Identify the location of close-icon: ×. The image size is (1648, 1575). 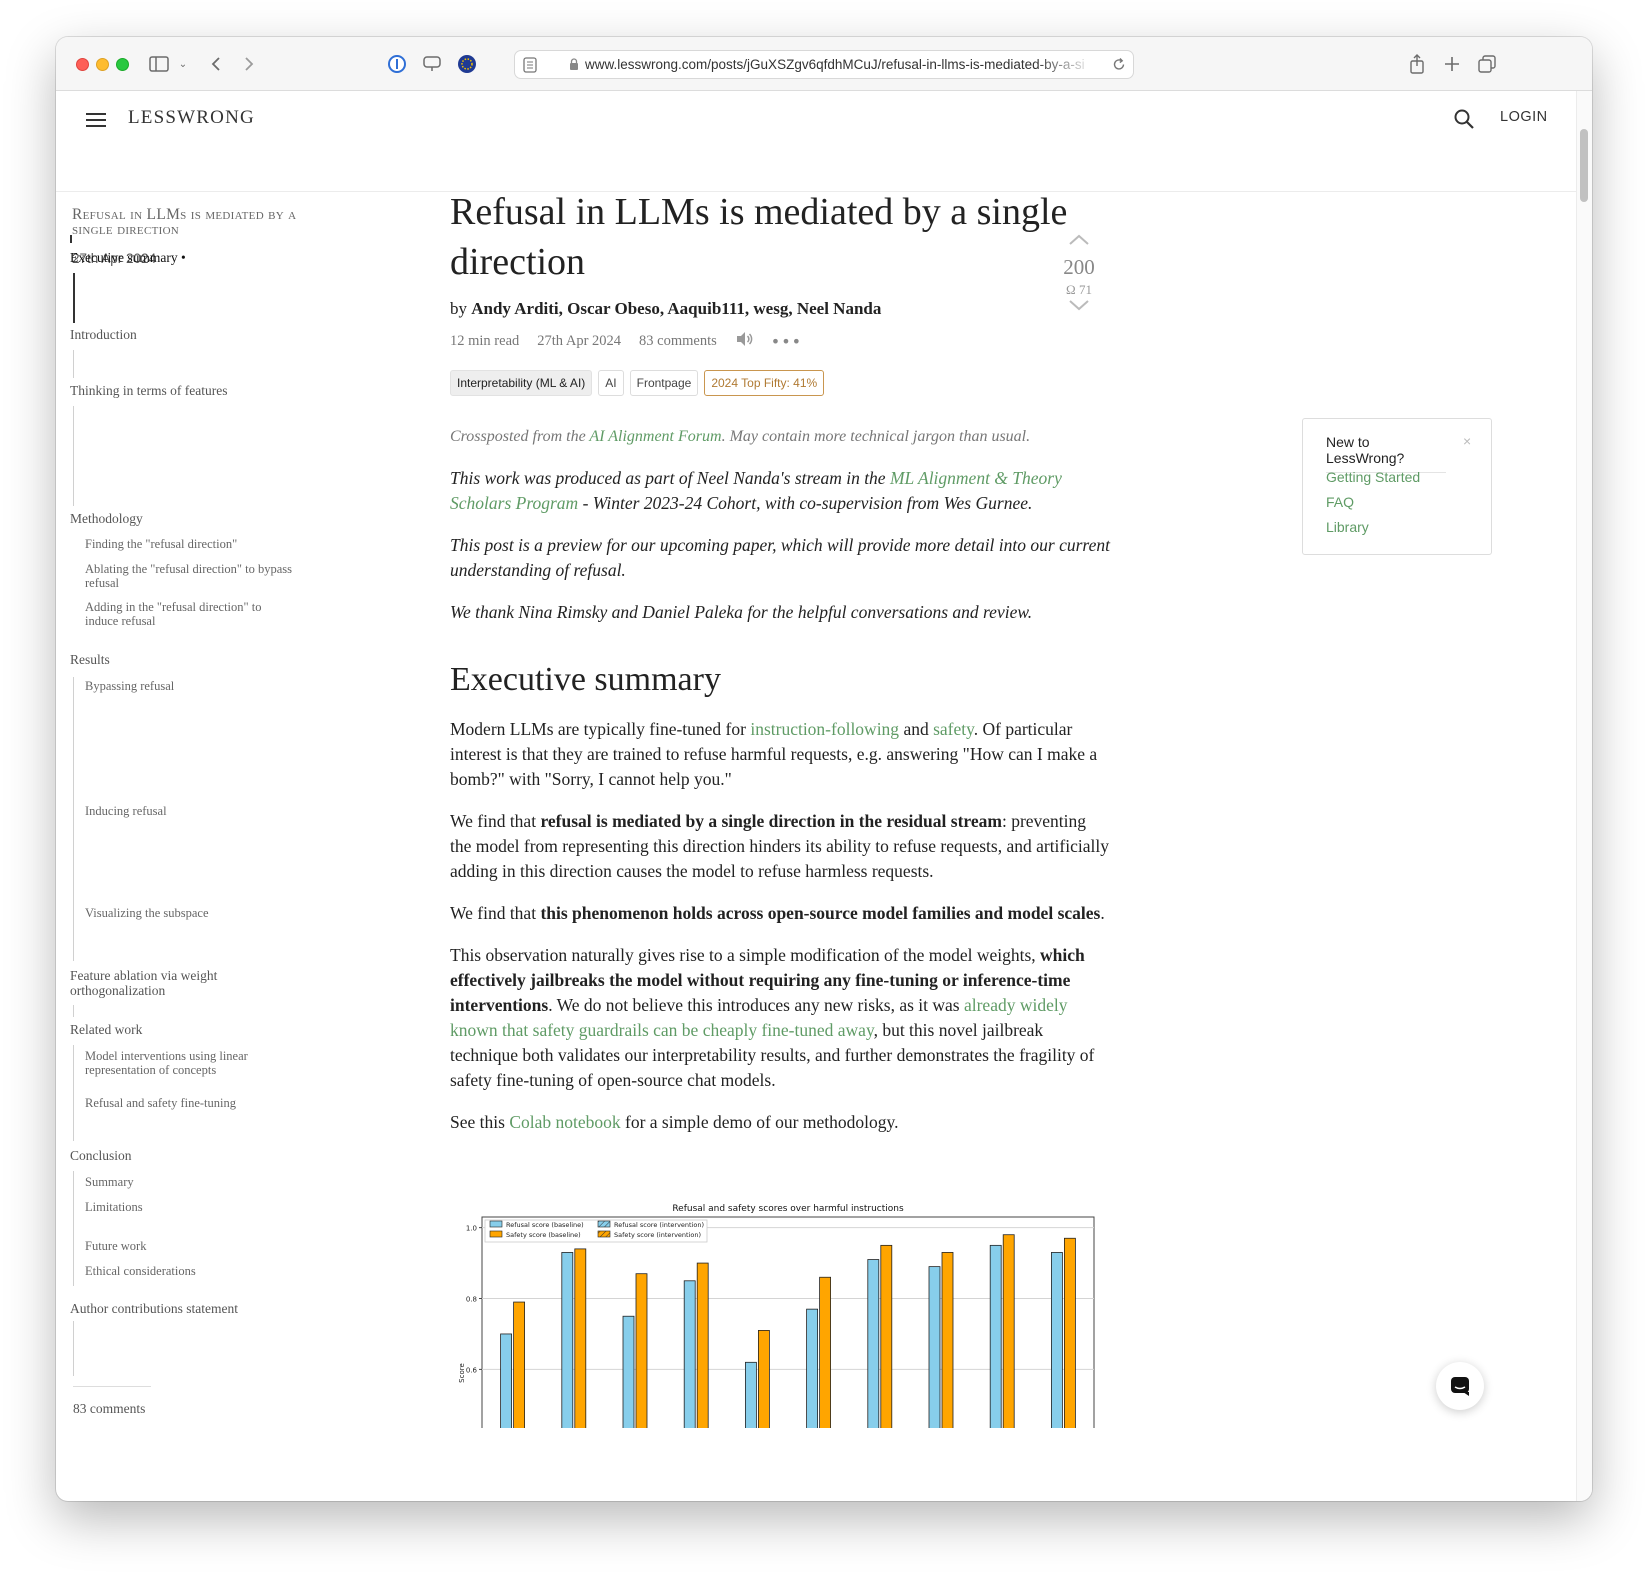
(1467, 441).